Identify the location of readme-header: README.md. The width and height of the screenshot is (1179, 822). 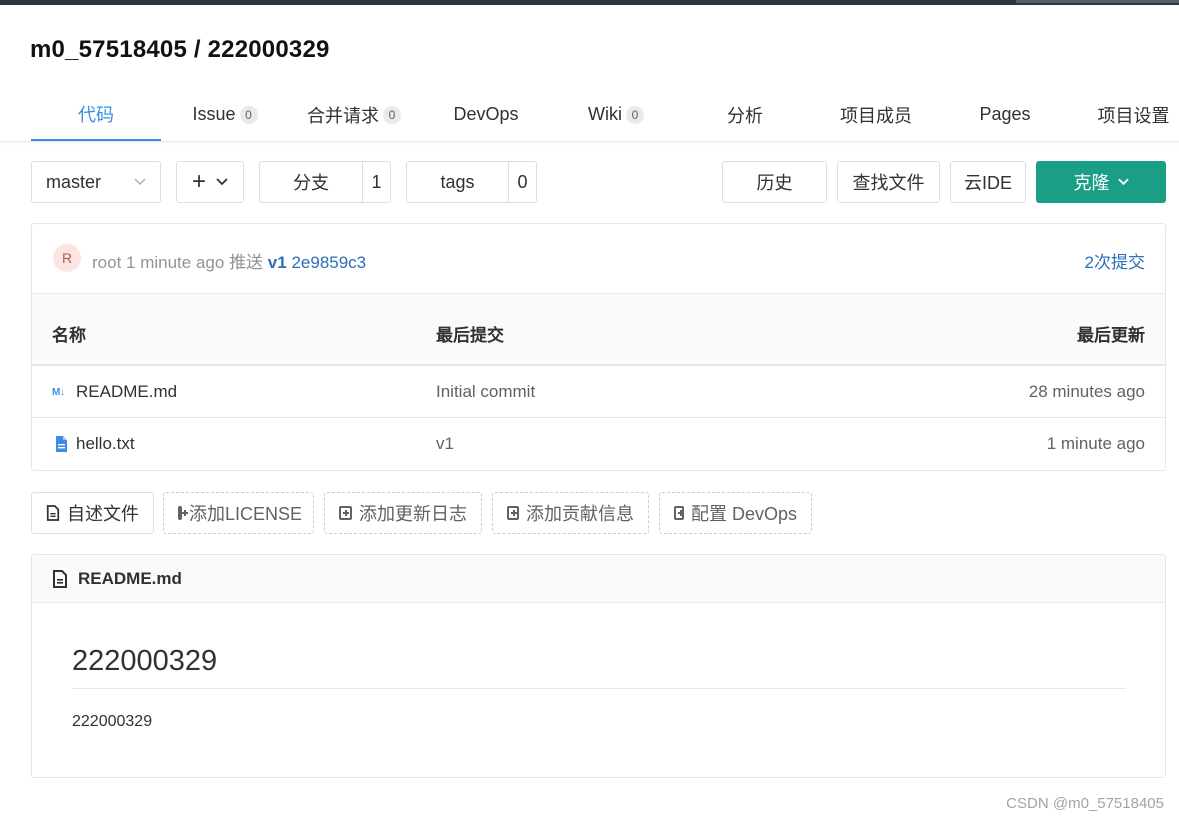
(598, 579).